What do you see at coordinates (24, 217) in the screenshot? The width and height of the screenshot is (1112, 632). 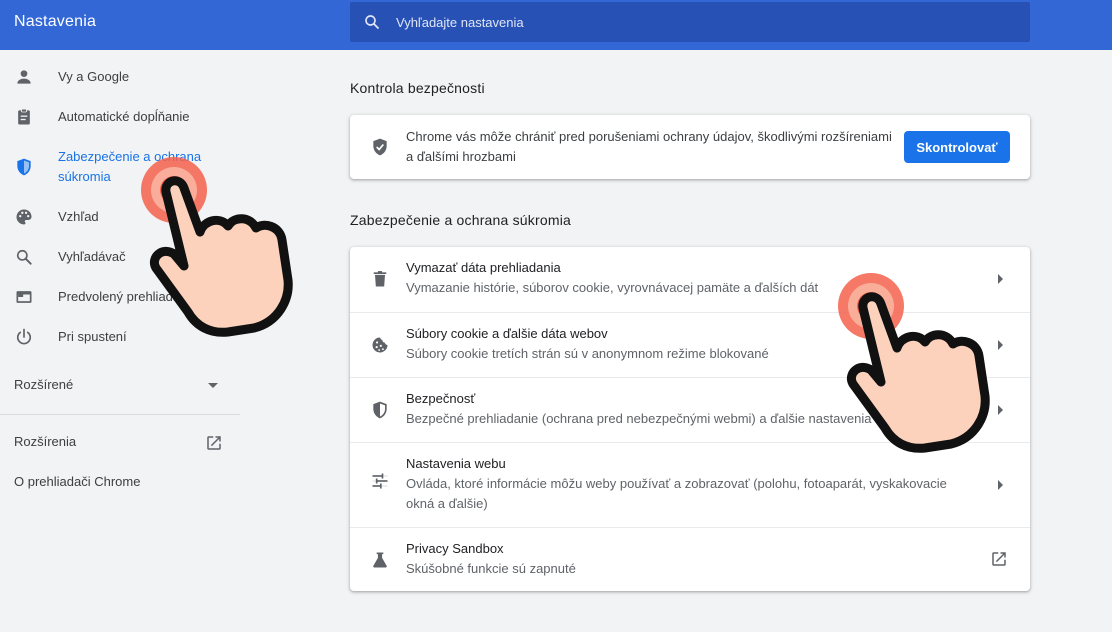 I see `palette-icon` at bounding box center [24, 217].